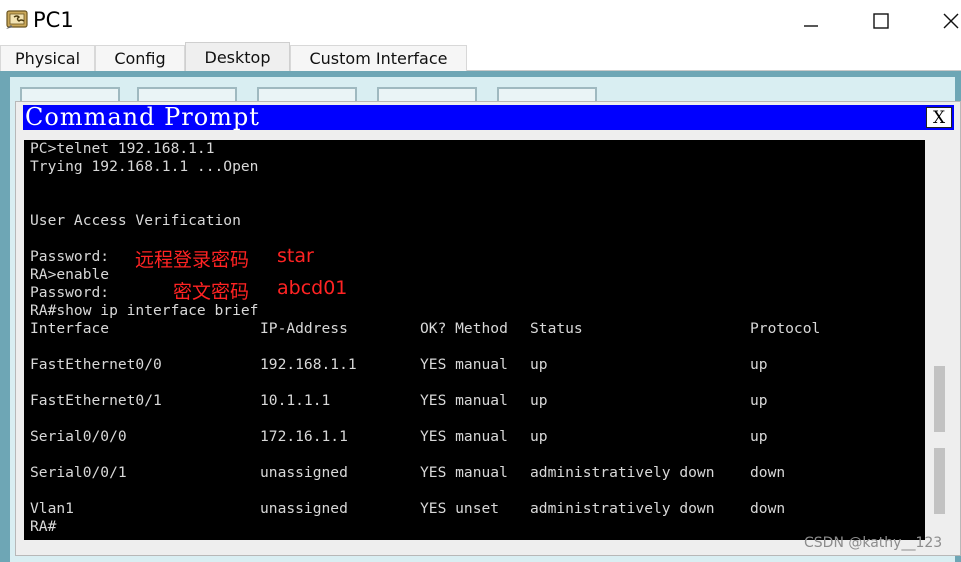 The image size is (961, 562). Describe the element at coordinates (70, 328) in the screenshot. I see `header-interface: Interface` at that location.